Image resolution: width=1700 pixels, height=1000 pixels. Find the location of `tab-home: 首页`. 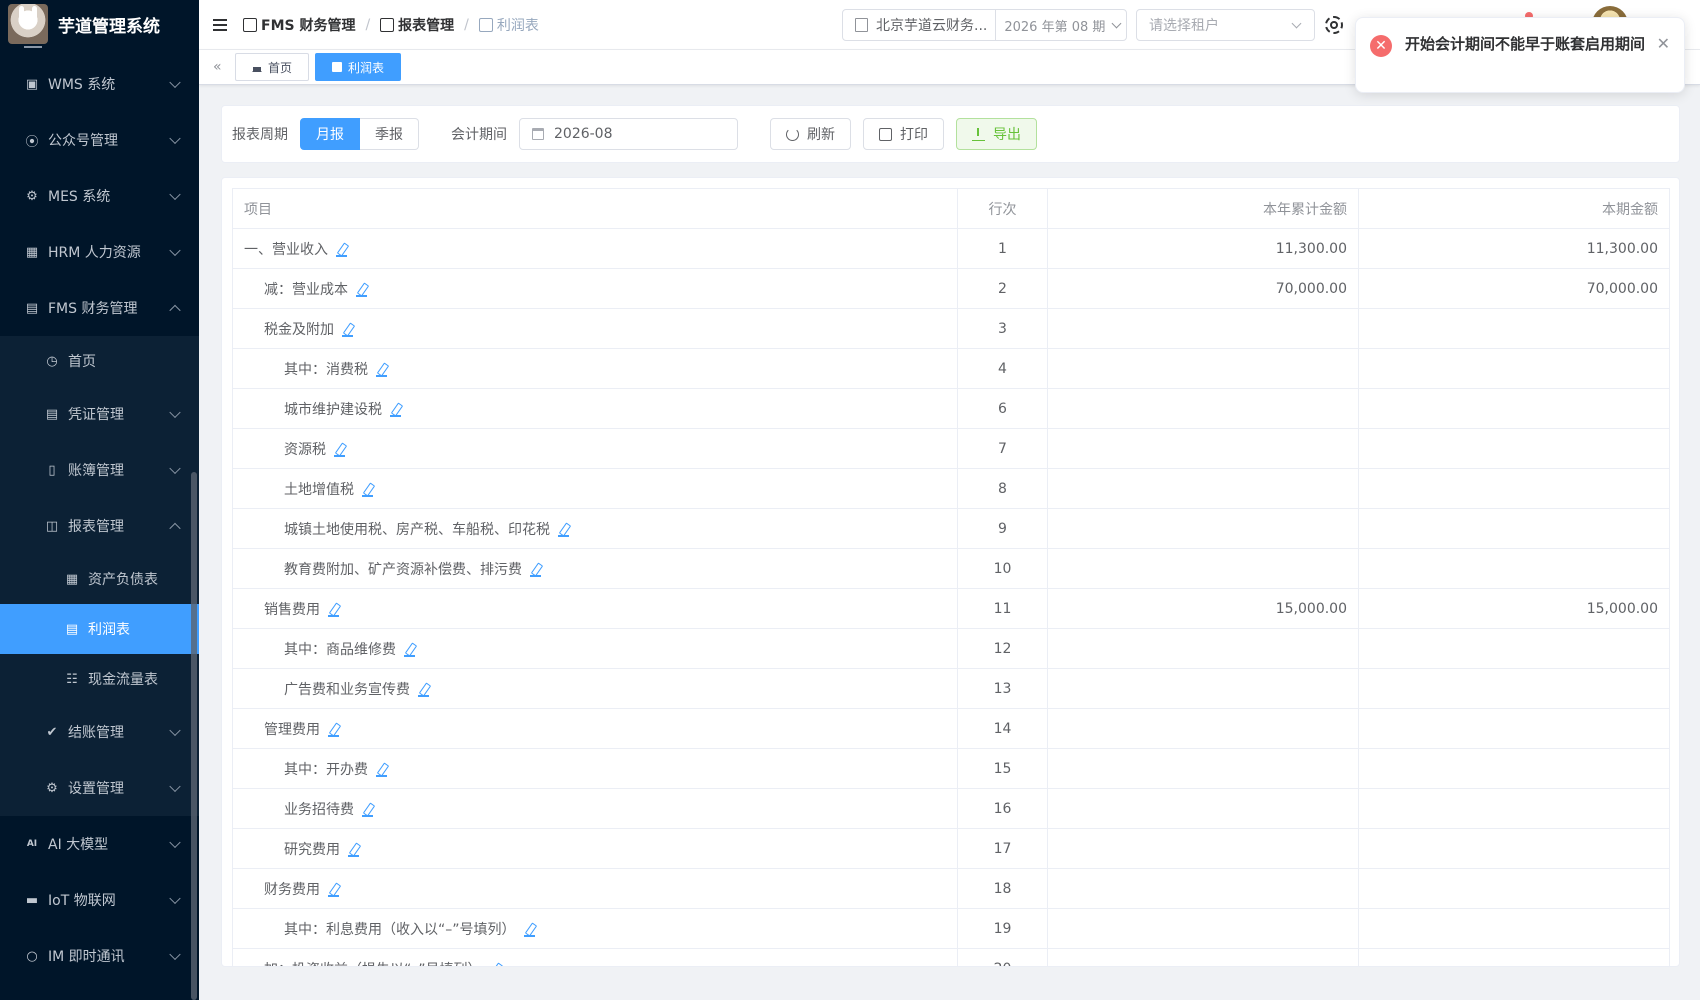

tab-home: 首页 is located at coordinates (272, 67).